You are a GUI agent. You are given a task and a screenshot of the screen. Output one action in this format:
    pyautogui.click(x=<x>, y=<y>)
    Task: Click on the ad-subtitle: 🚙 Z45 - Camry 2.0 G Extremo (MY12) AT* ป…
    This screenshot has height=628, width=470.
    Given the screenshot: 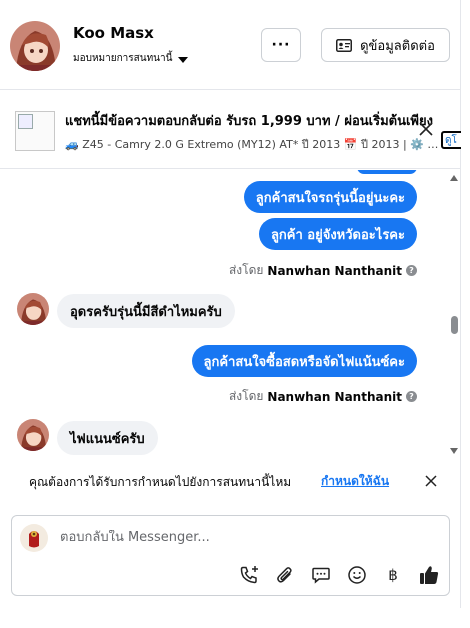 What is the action you would take?
    pyautogui.click(x=251, y=144)
    